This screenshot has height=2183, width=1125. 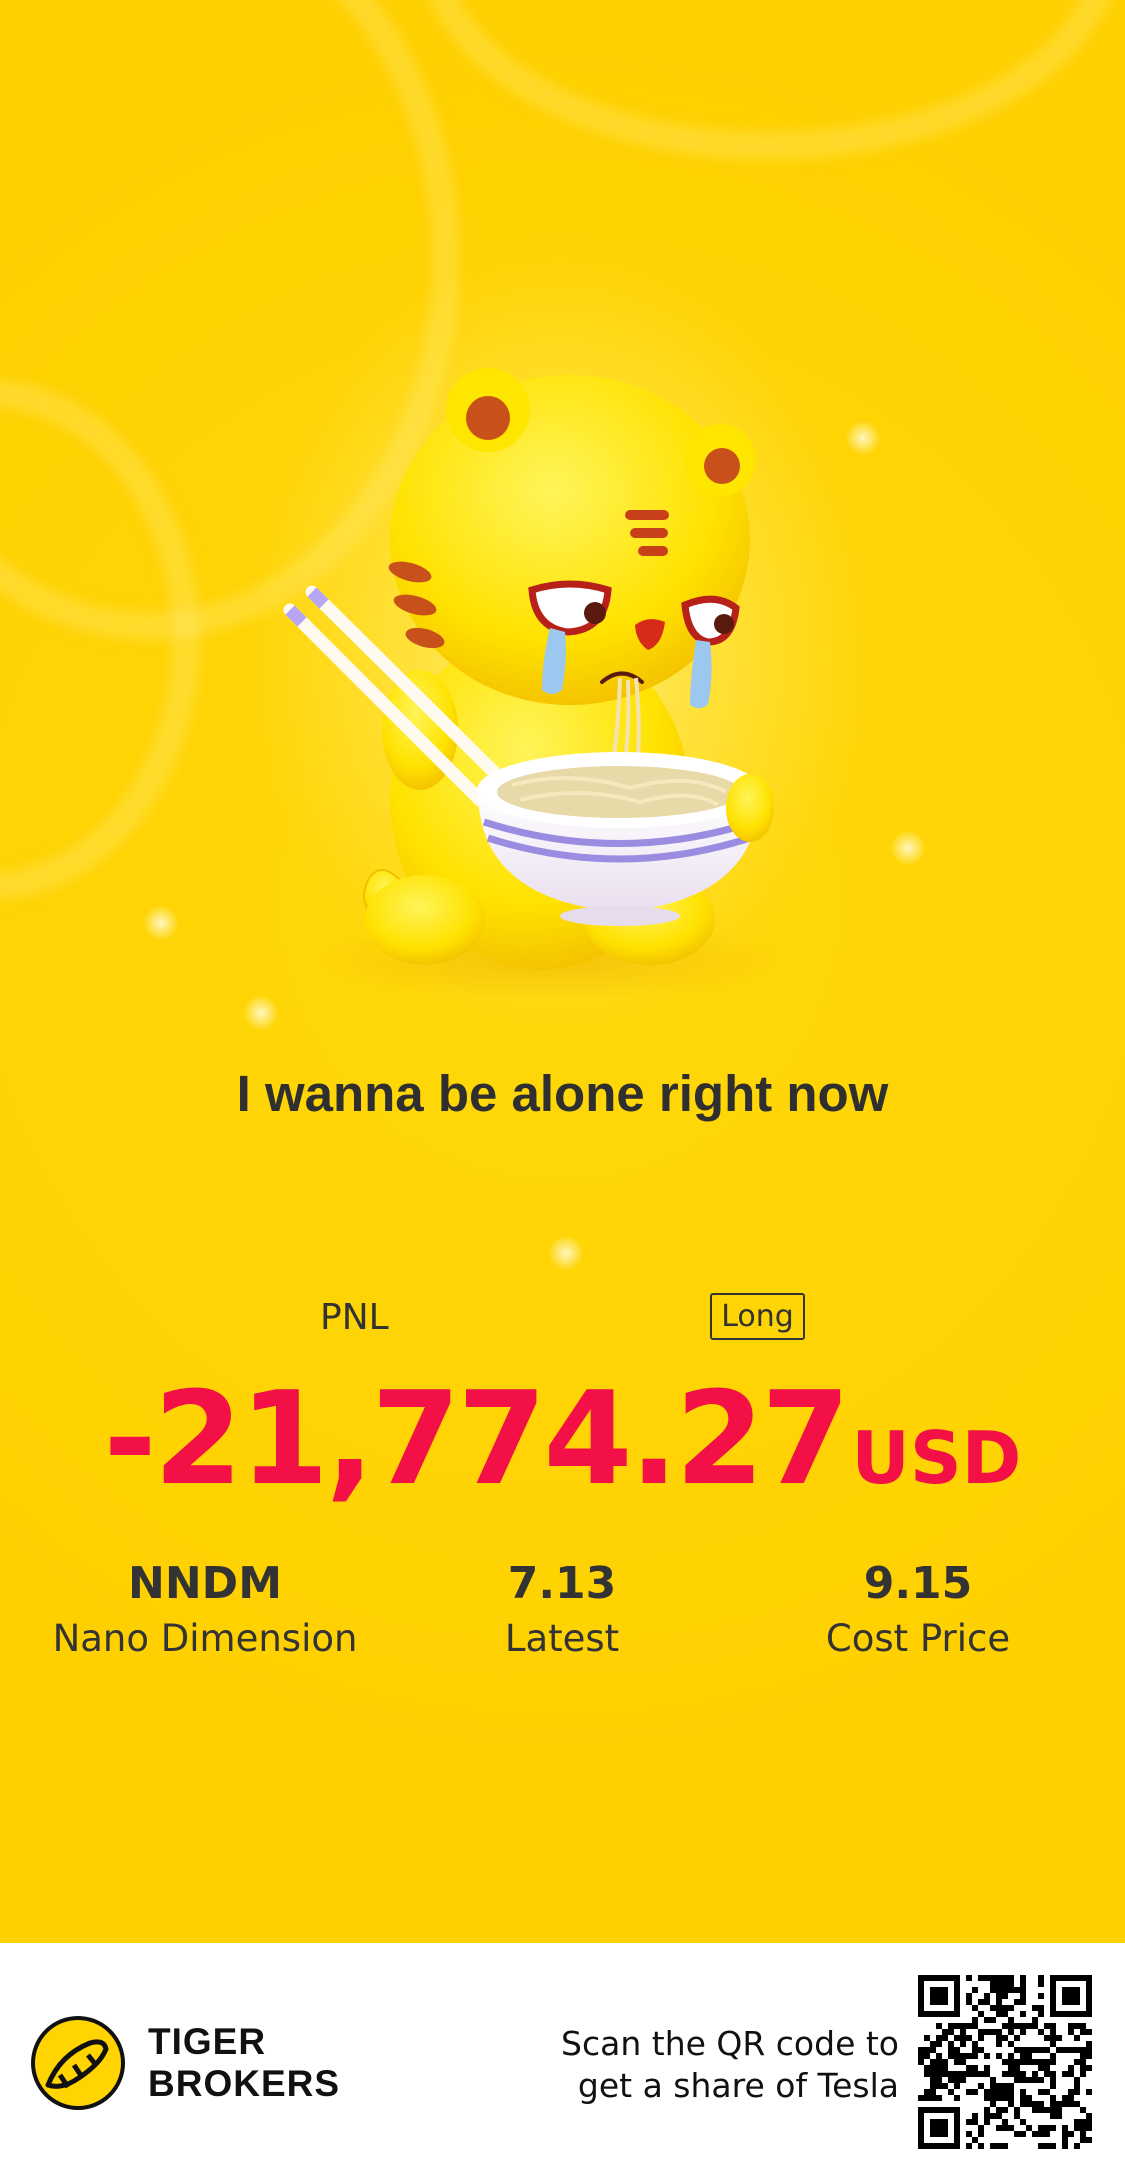 I want to click on latest-price-value: 7.13, so click(x=562, y=1583).